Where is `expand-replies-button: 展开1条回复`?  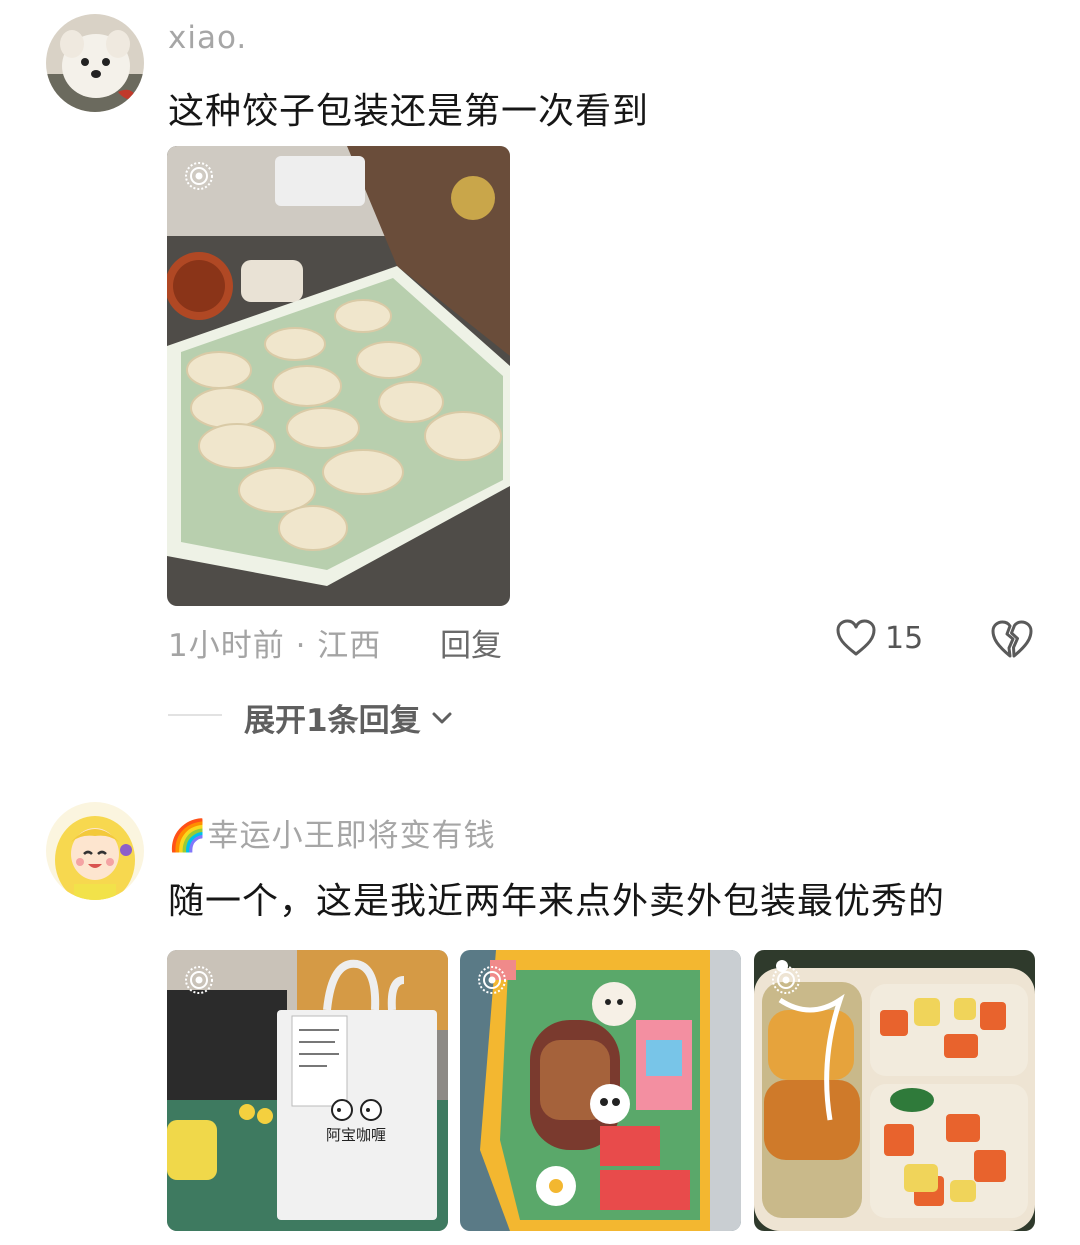
expand-replies-button: 展开1条回复 is located at coordinates (348, 717).